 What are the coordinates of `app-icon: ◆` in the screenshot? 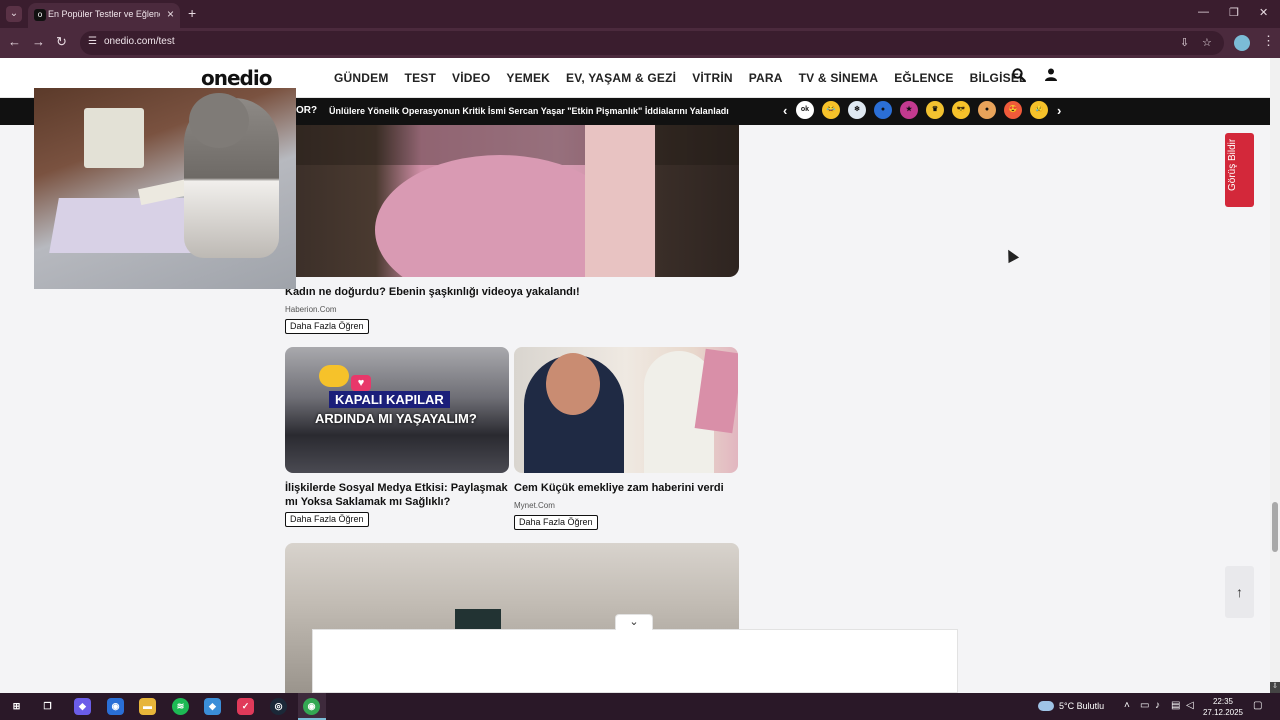 It's located at (212, 706).